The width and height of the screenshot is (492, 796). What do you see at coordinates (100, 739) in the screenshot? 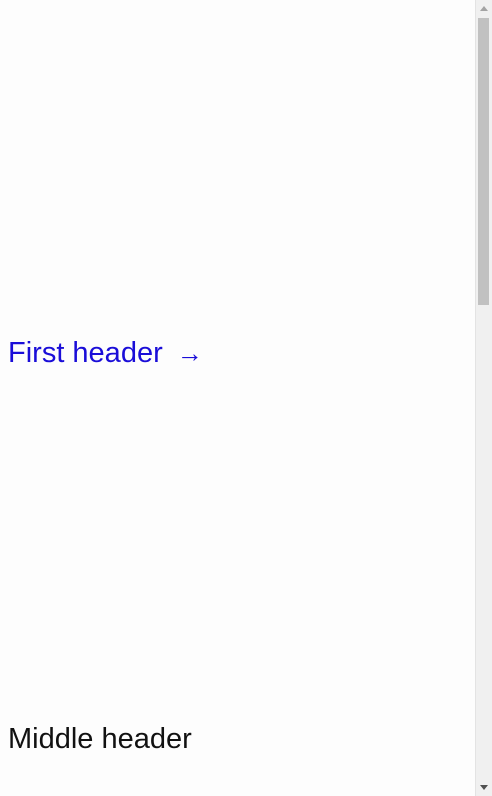
I see `middle-header: Middle header` at bounding box center [100, 739].